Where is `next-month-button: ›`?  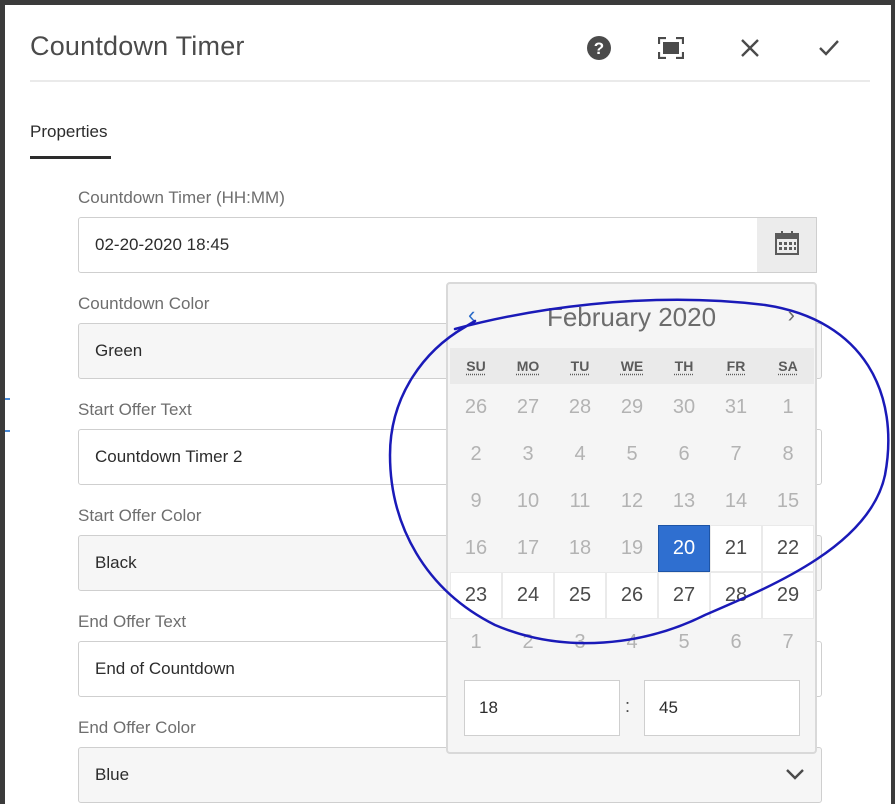
next-month-button: › is located at coordinates (791, 315).